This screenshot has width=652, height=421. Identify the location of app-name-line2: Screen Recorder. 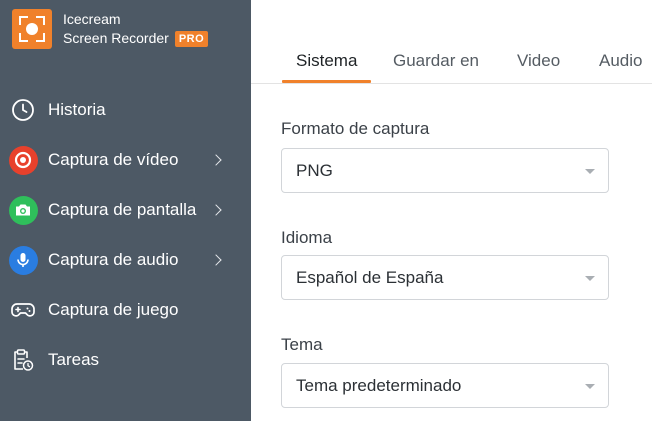
(116, 38).